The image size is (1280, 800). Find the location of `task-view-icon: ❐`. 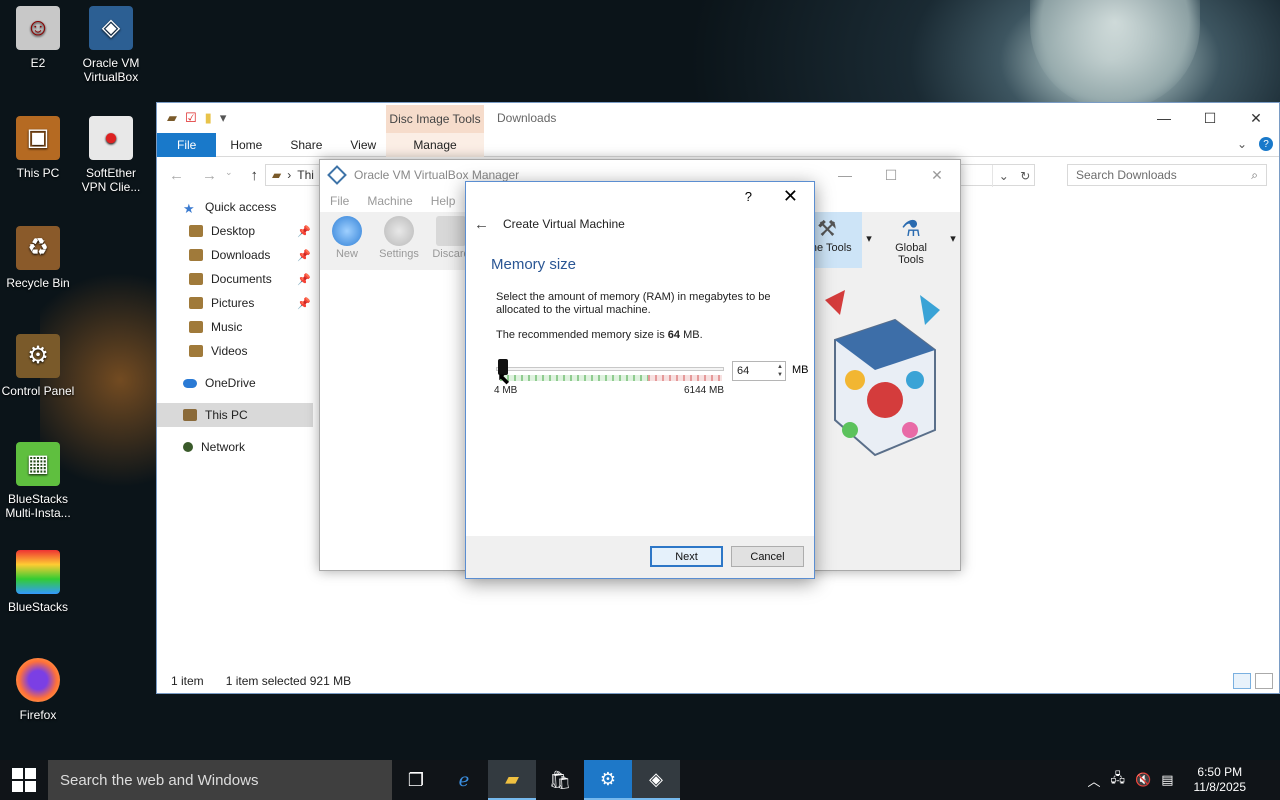

task-view-icon: ❐ is located at coordinates (416, 780).